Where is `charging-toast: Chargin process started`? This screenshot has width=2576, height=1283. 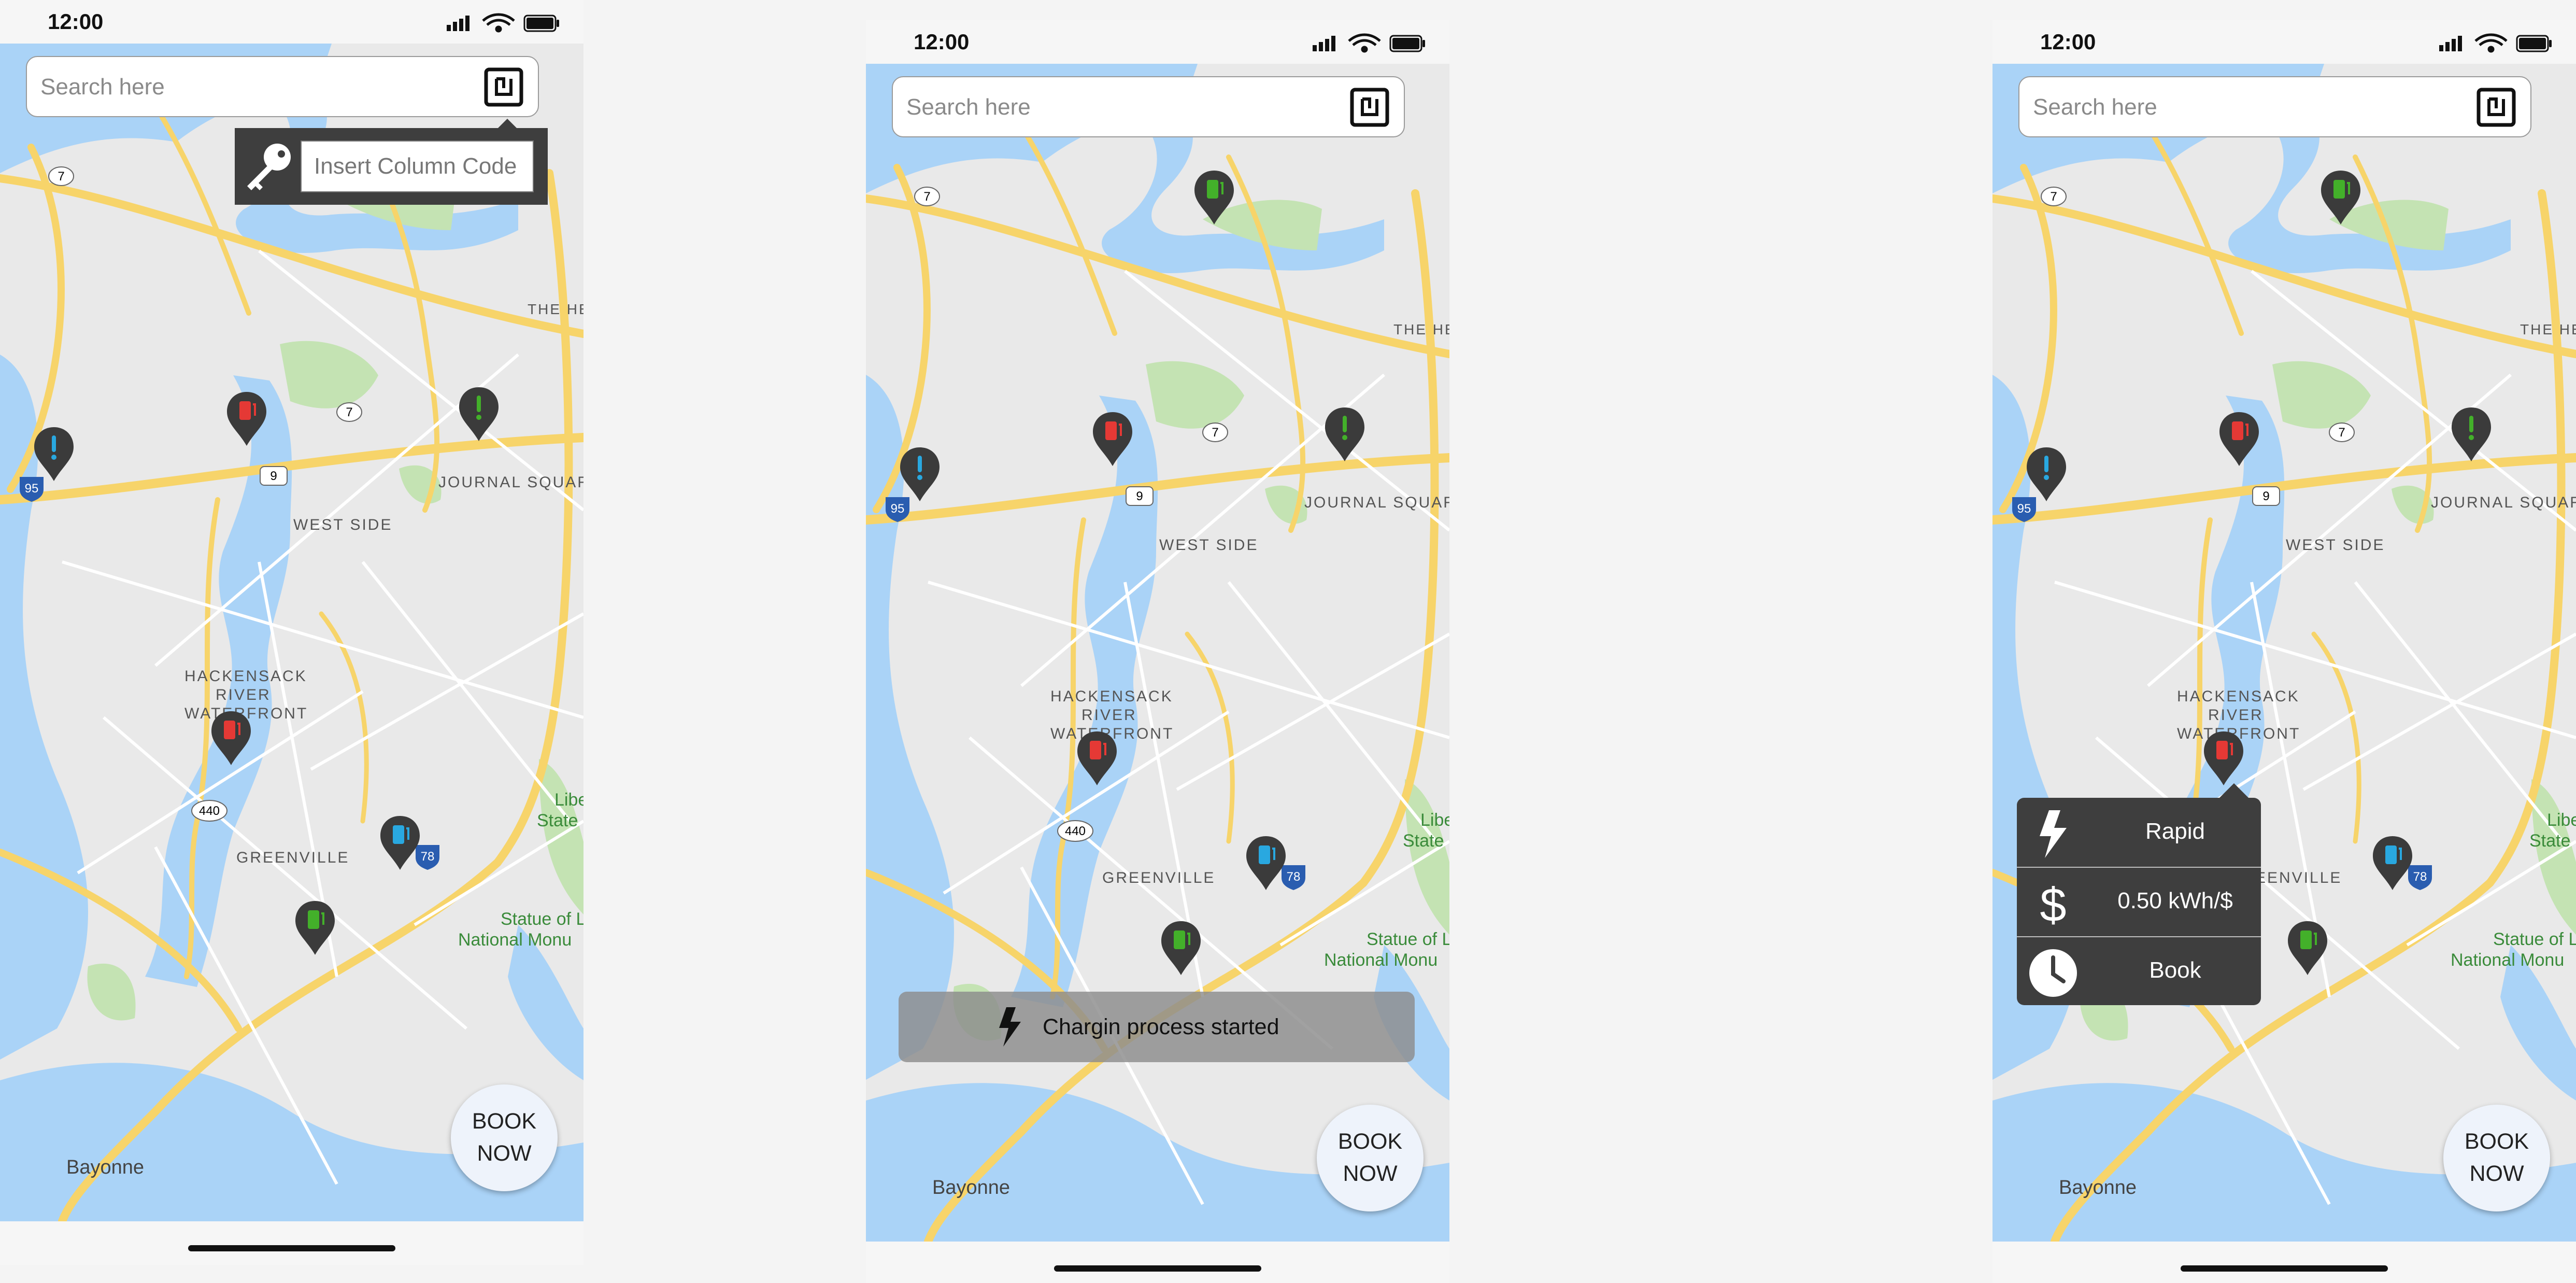 charging-toast: Chargin process started is located at coordinates (1157, 1027).